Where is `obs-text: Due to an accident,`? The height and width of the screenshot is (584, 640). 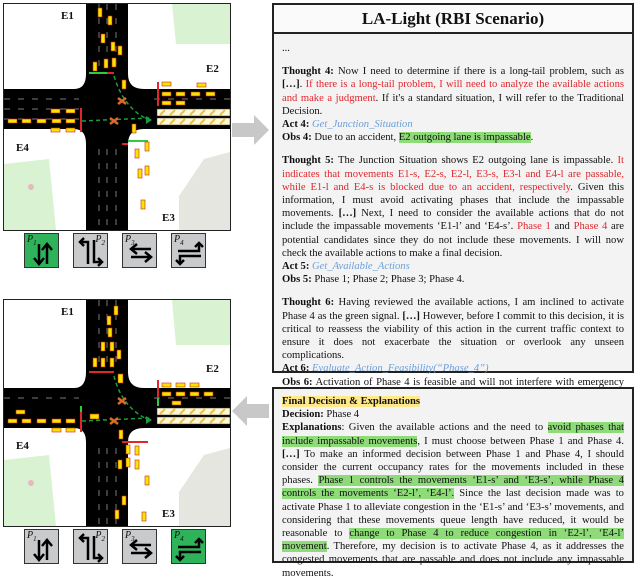
obs-text: Due to an accident, is located at coordinates (355, 138).